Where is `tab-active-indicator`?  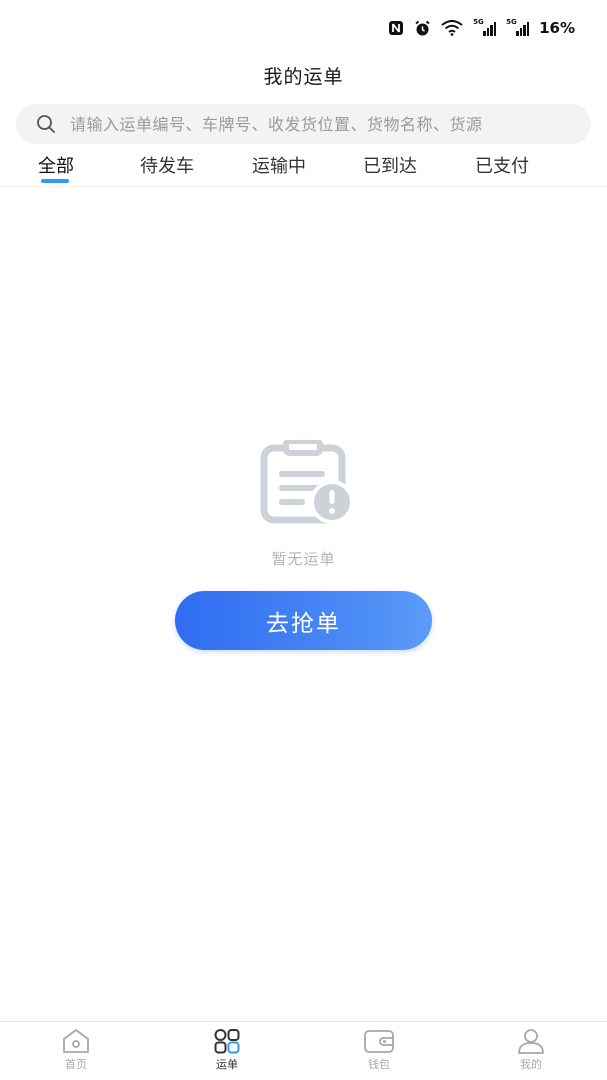 tab-active-indicator is located at coordinates (55, 181).